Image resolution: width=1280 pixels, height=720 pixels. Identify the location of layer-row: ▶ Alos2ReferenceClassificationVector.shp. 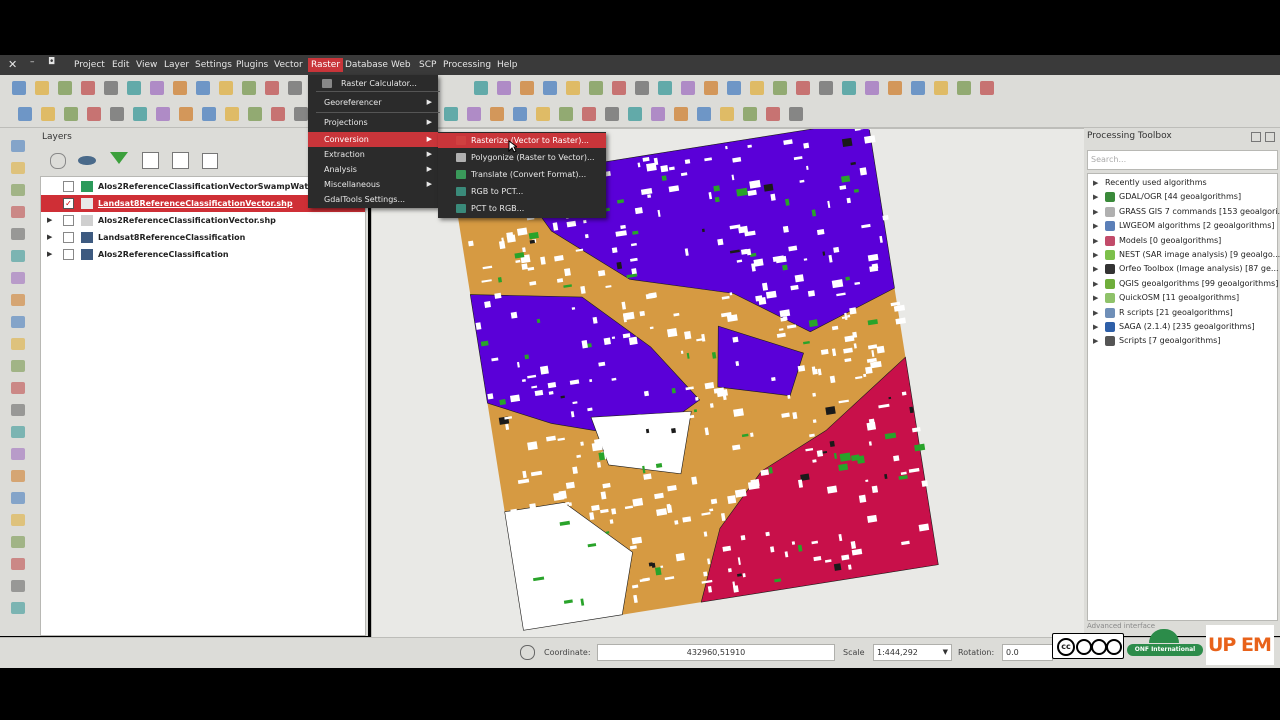
(203, 220).